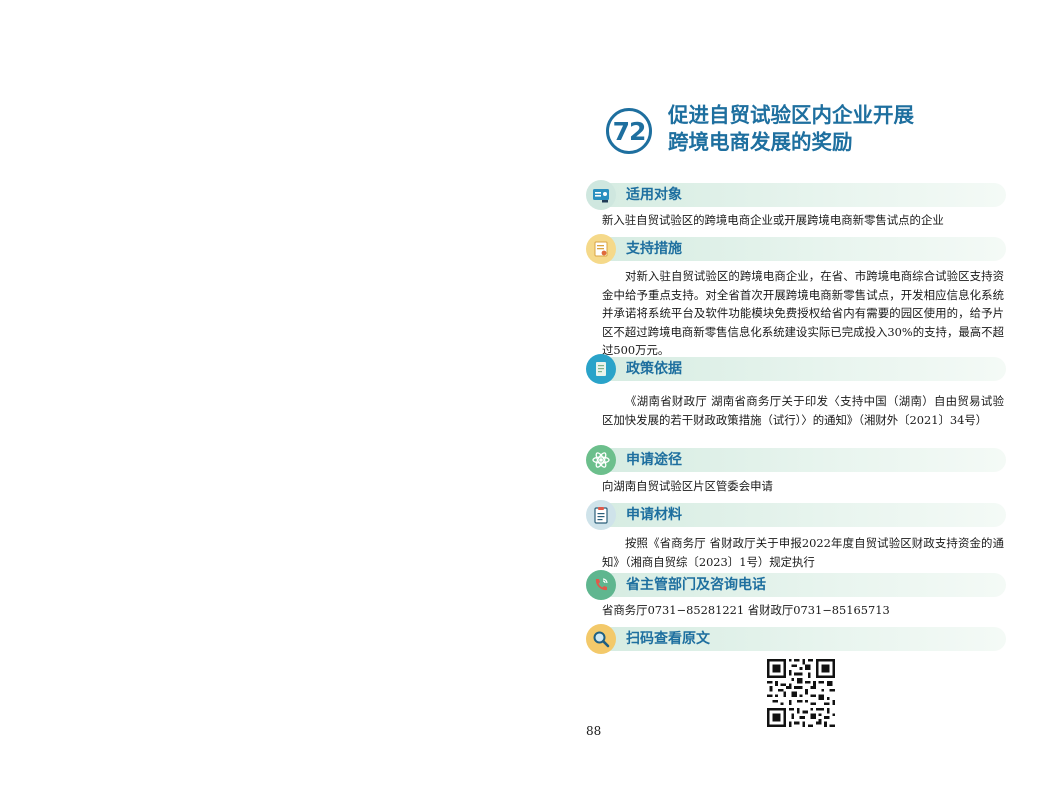 Image resolution: width=1058 pixels, height=793 pixels. I want to click on section-label: 政策依据, so click(654, 369).